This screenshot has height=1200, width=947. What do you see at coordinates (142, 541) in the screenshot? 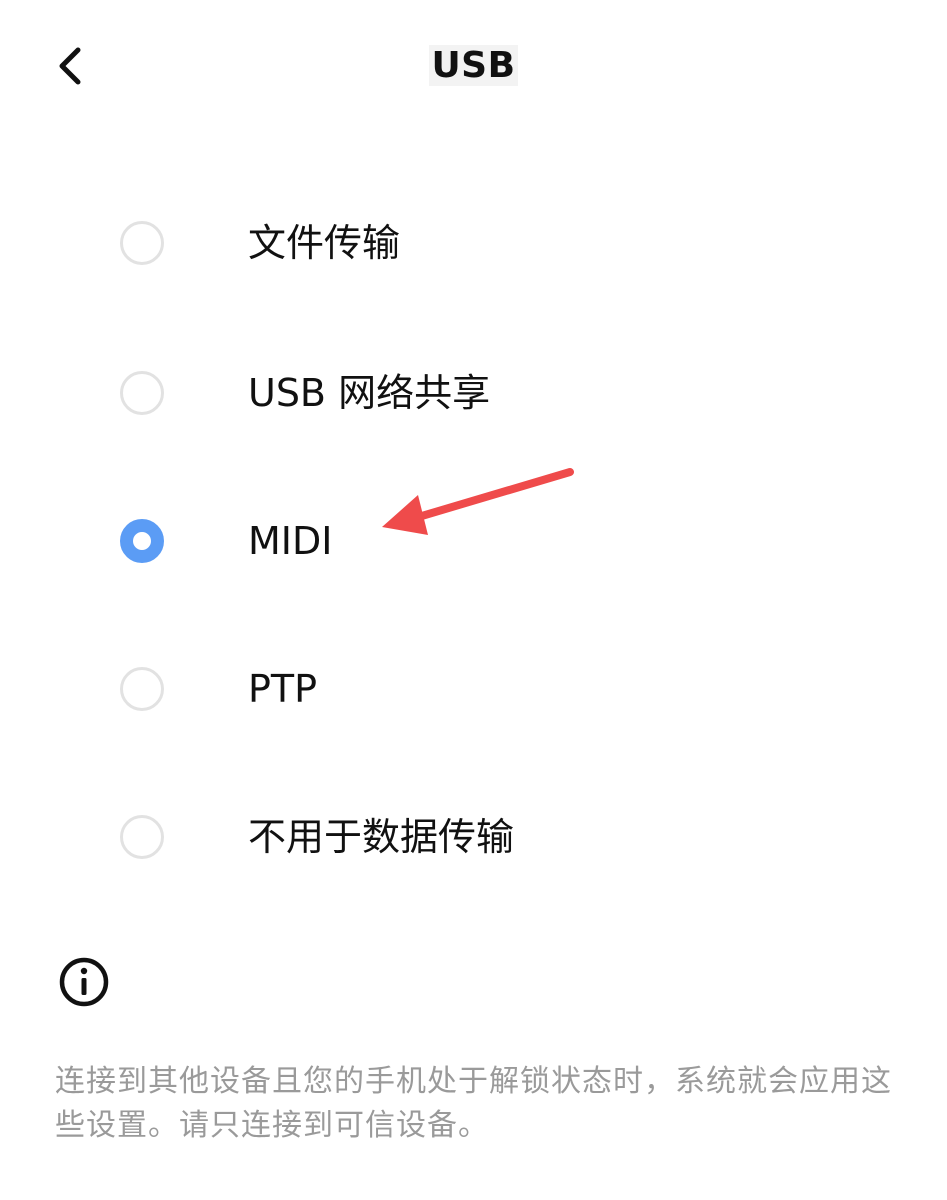
I see `radio-button-selected` at bounding box center [142, 541].